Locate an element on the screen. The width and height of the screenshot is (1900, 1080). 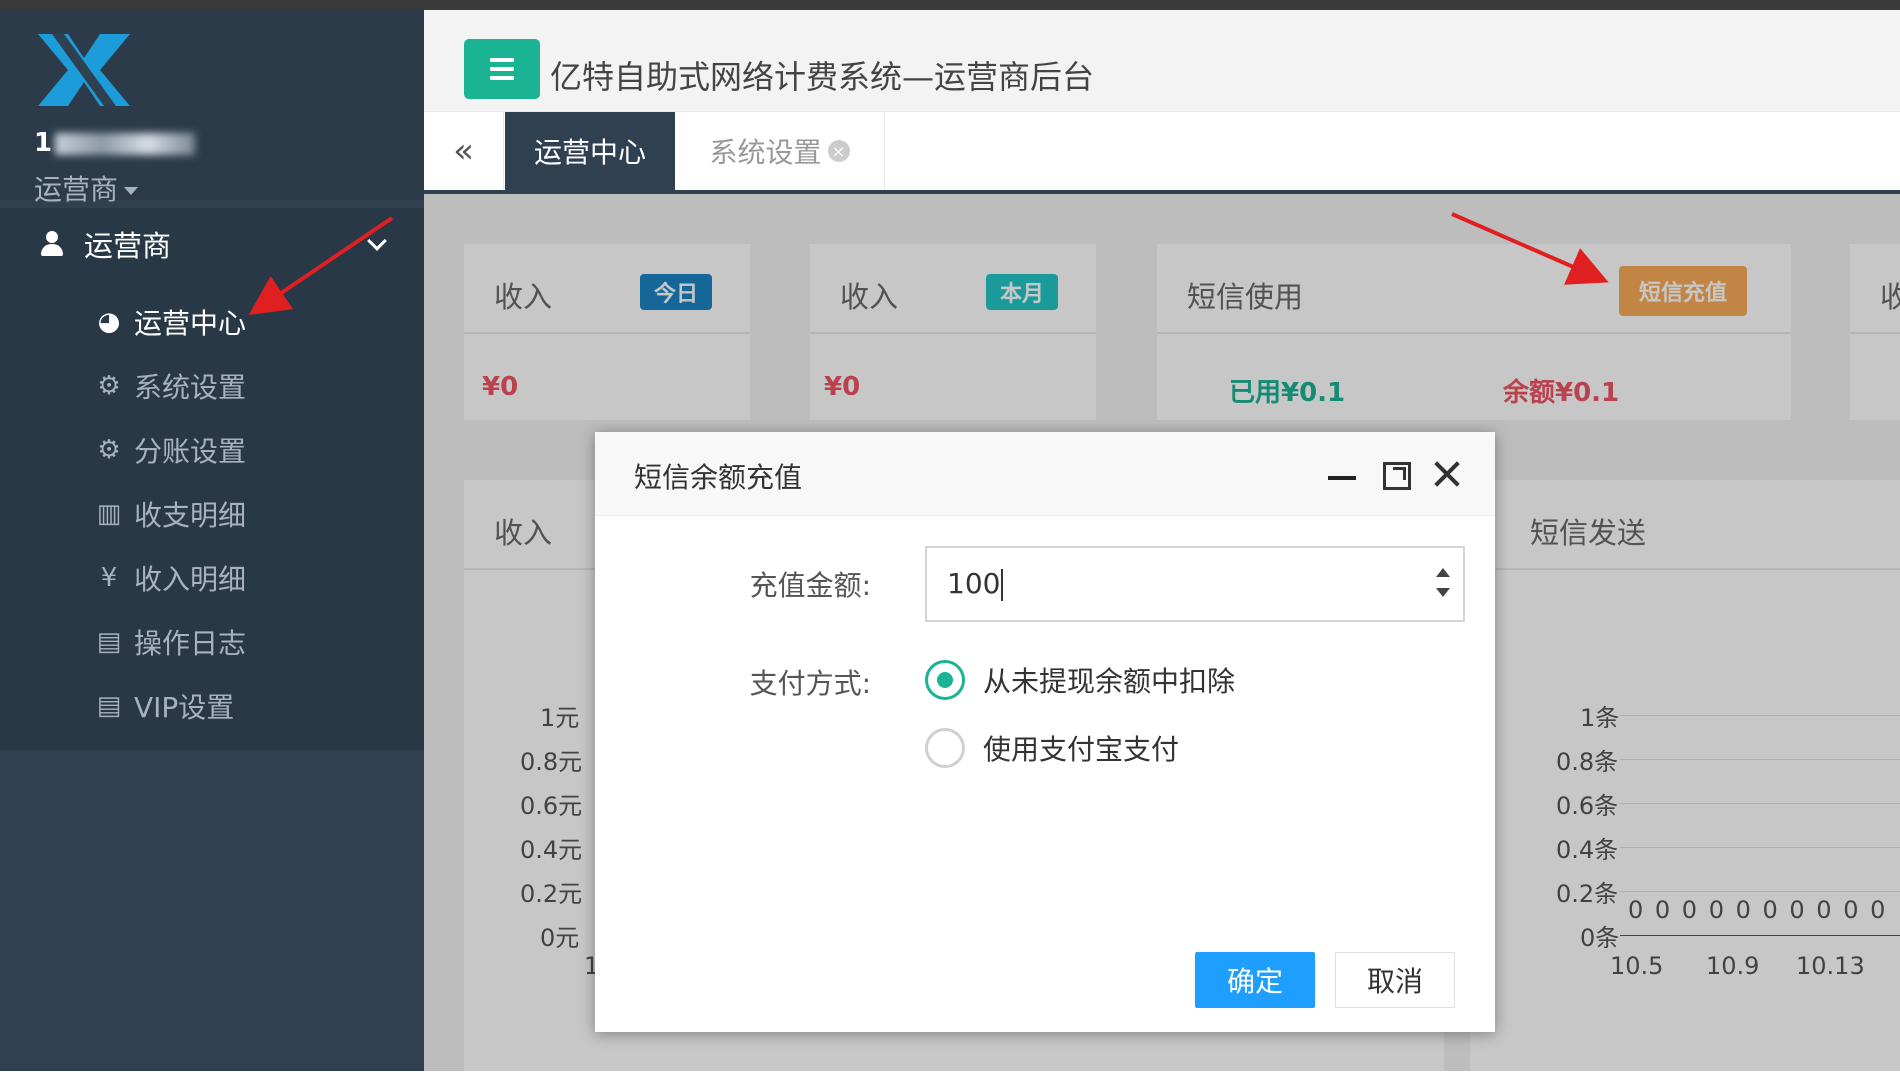
user-icon is located at coordinates (52, 244).